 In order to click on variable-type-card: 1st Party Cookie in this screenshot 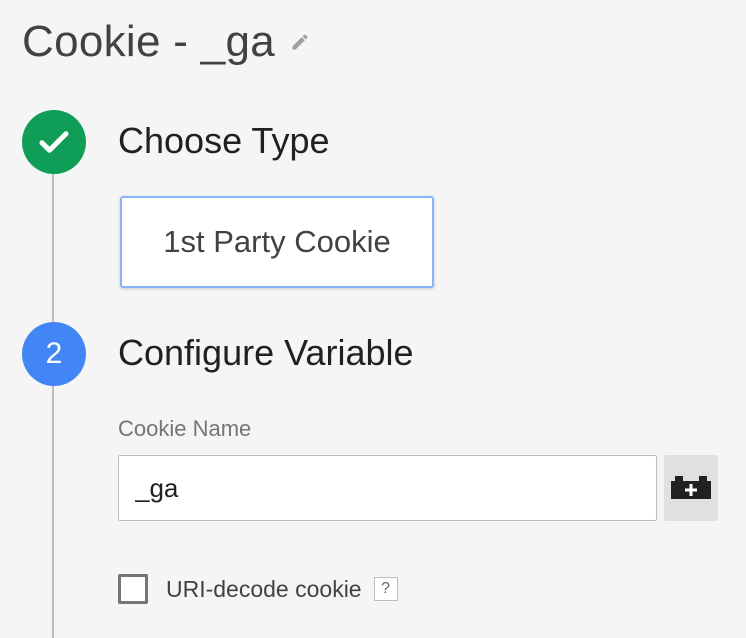, I will do `click(277, 242)`.